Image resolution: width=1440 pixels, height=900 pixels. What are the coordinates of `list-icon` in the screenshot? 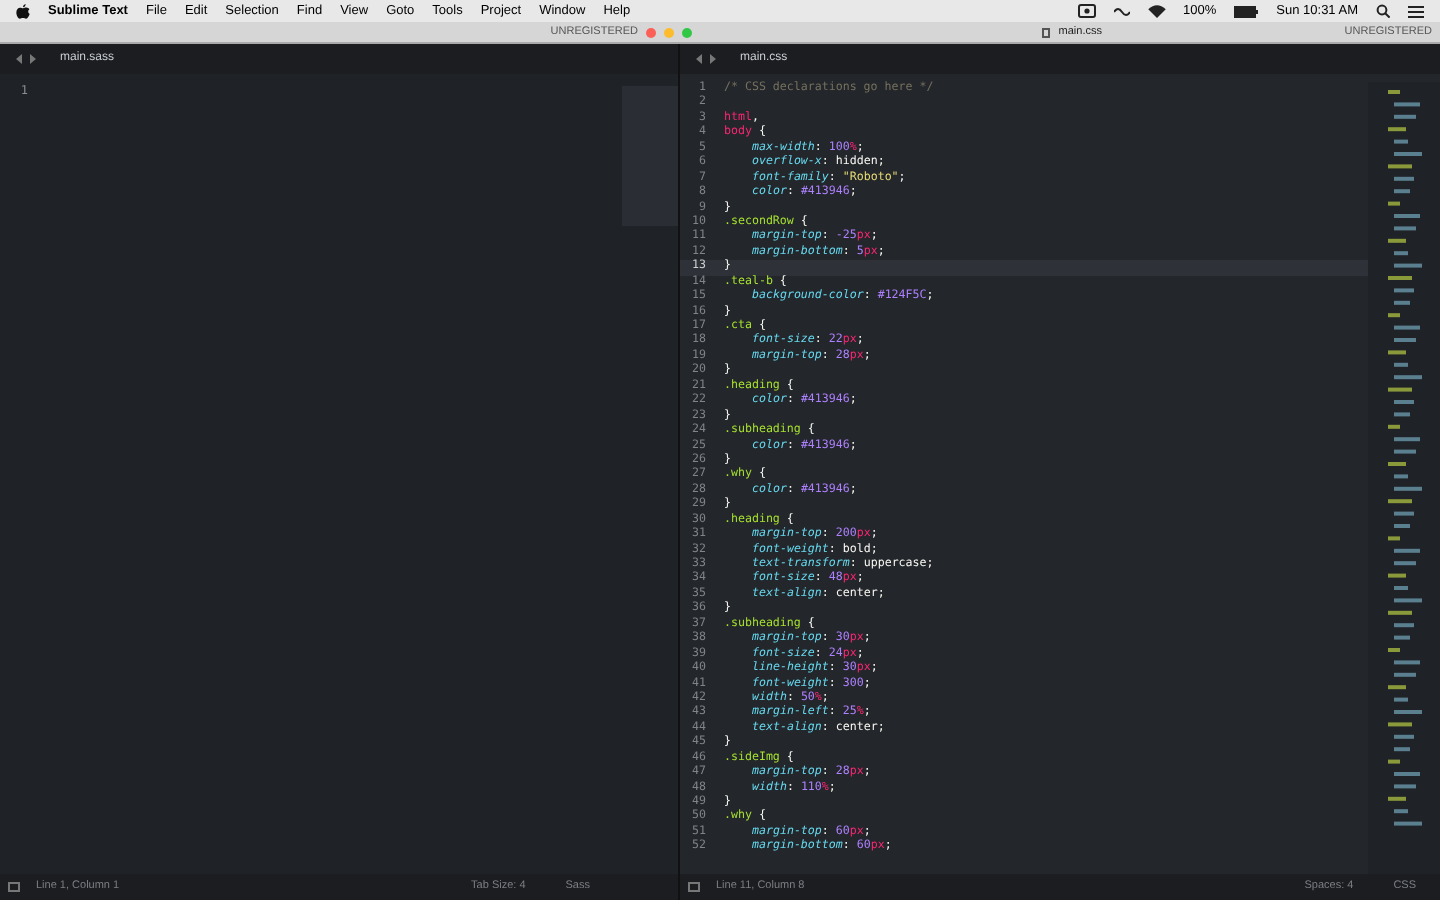 It's located at (1416, 11).